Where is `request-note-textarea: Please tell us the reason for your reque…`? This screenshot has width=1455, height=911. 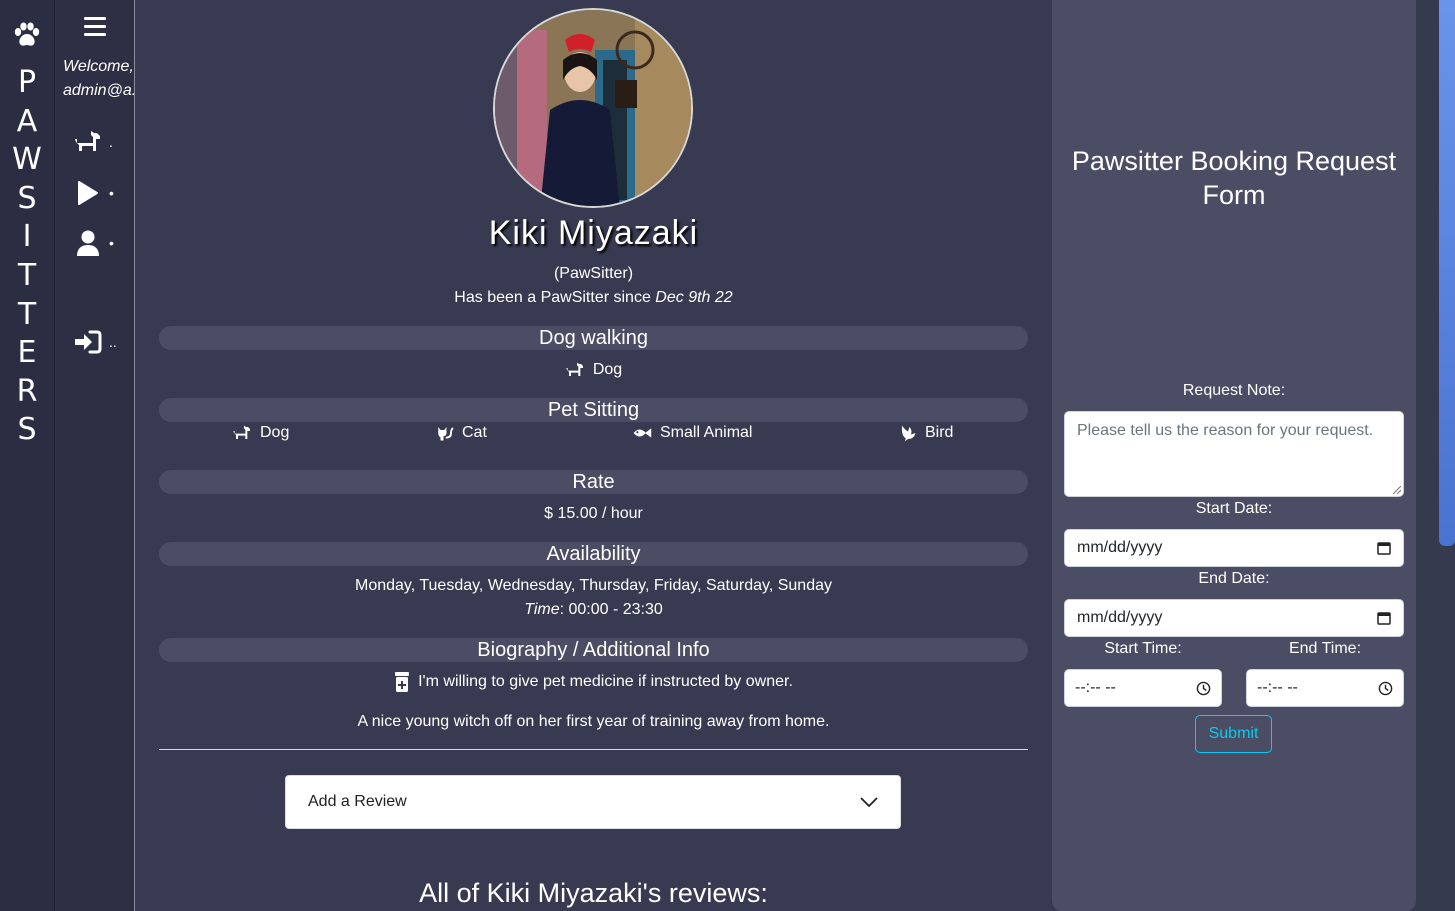
request-note-textarea: Please tell us the reason for your reque… is located at coordinates (1234, 454).